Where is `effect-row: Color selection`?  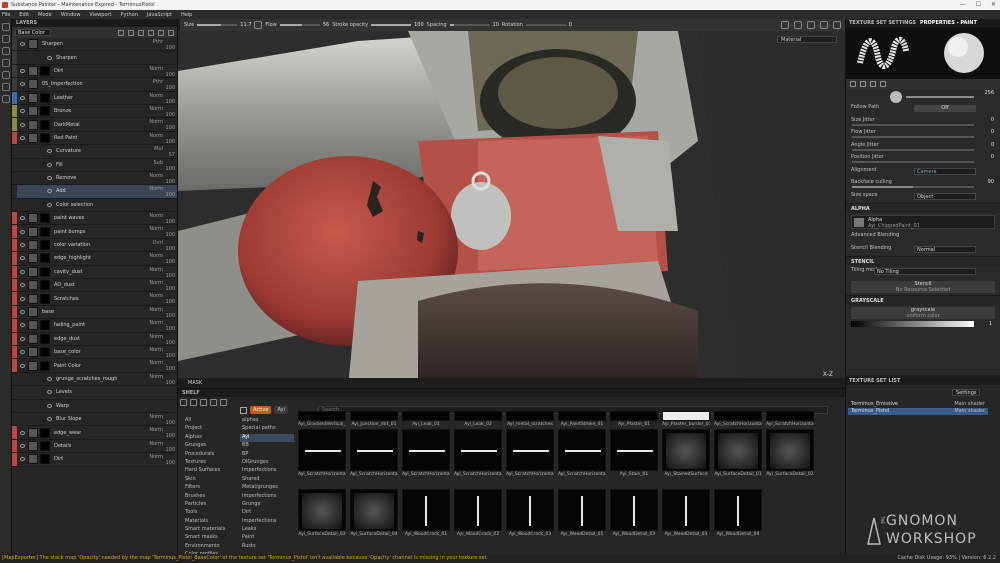
effect-row: Color selection is located at coordinates (94, 205).